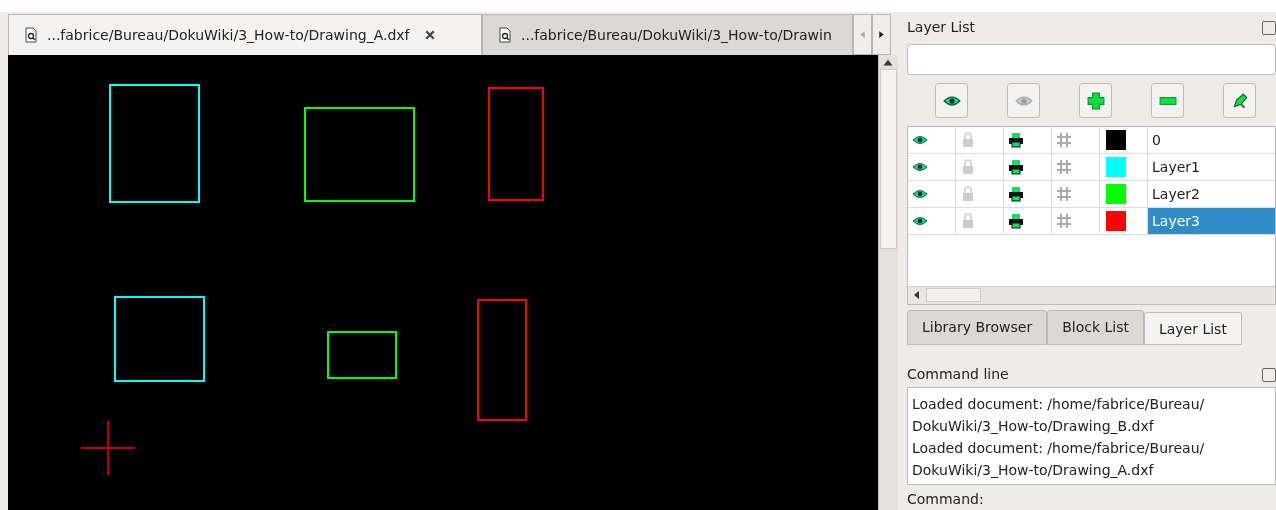 This screenshot has width=1276, height=510. I want to click on command-prompt: Command:, so click(946, 499).